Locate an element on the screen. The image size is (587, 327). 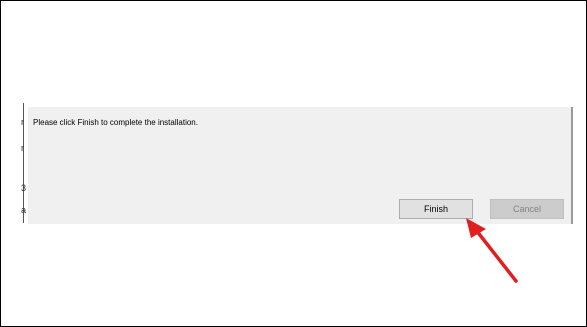
background-window-fragment: a is located at coordinates (24, 210).